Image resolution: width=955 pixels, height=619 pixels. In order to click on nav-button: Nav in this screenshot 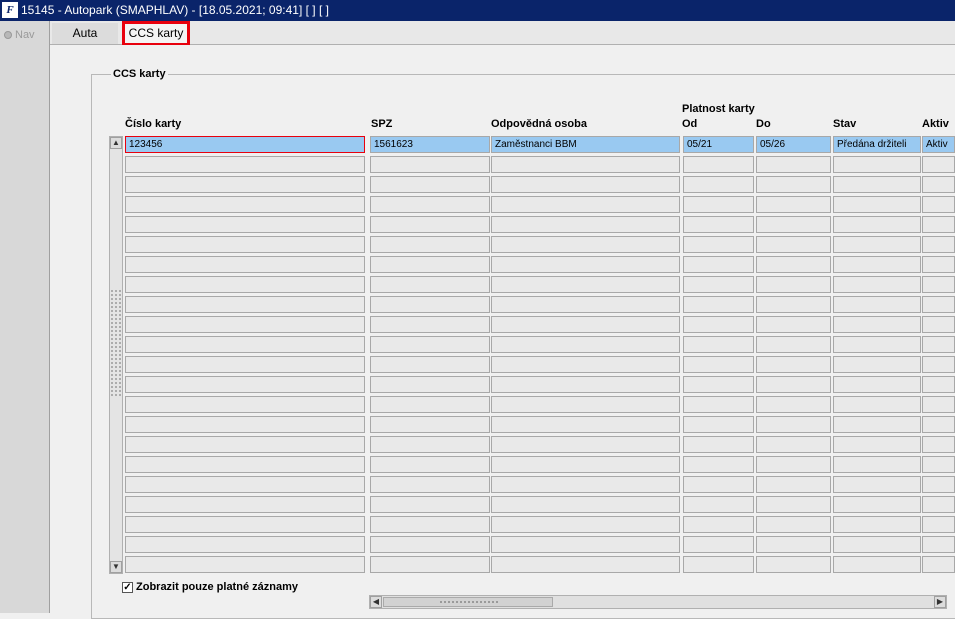, I will do `click(19, 35)`.